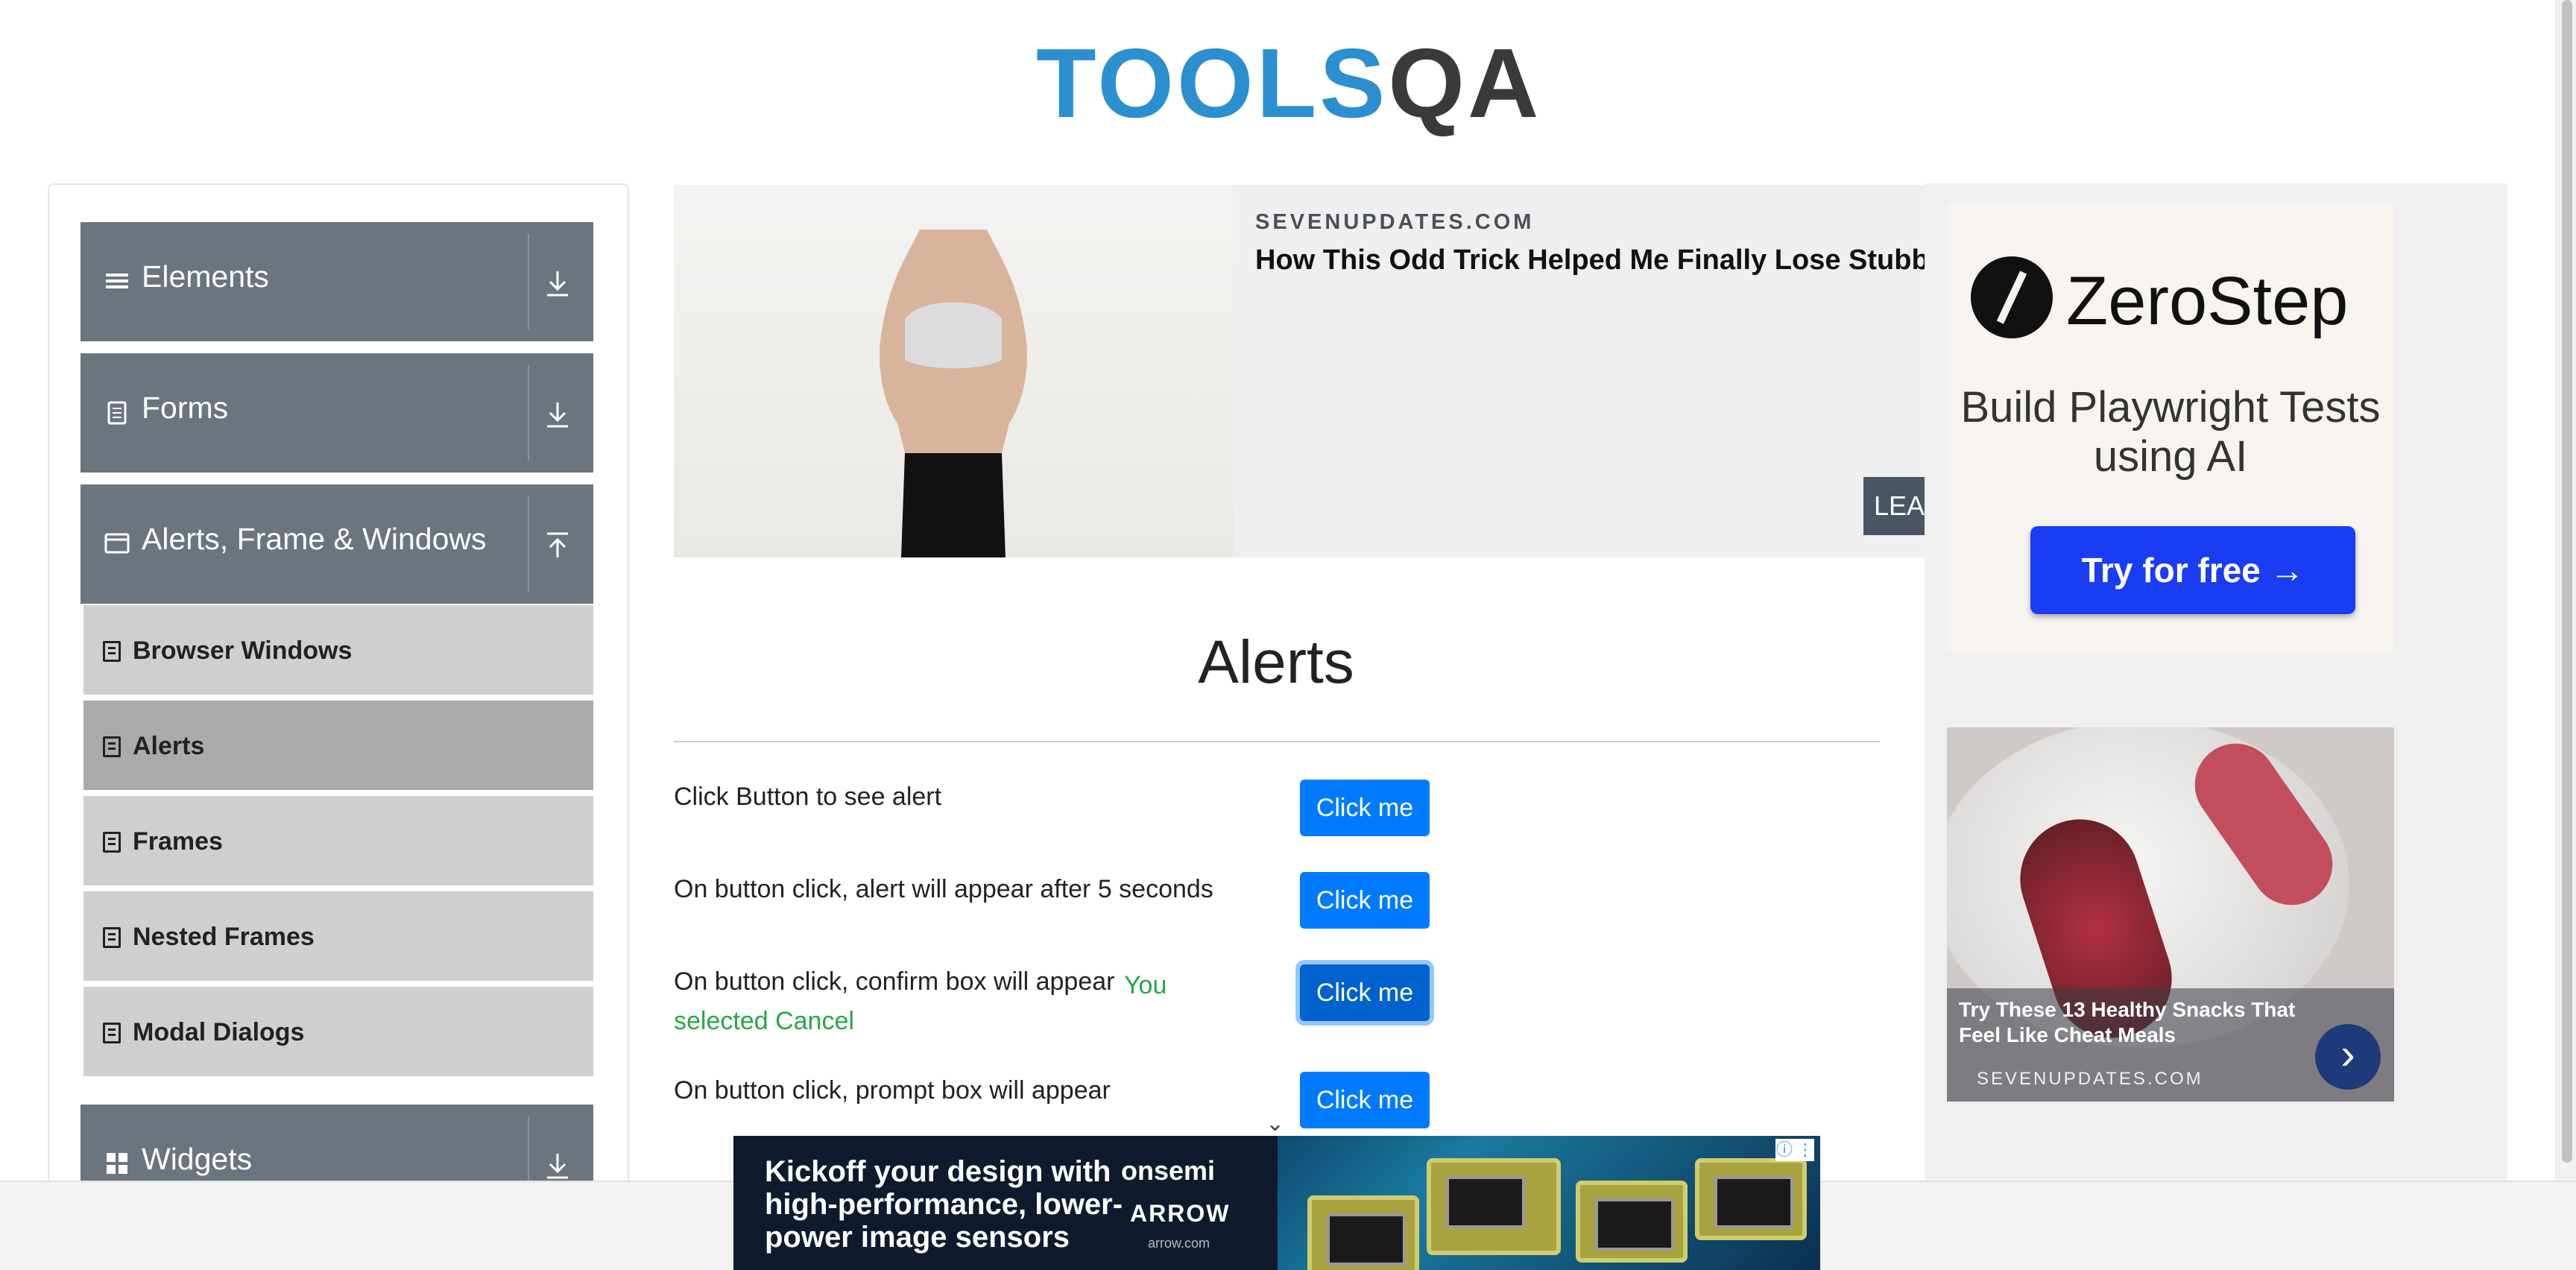 The image size is (2576, 1270). What do you see at coordinates (117, 281) in the screenshot?
I see `menu-icon` at bounding box center [117, 281].